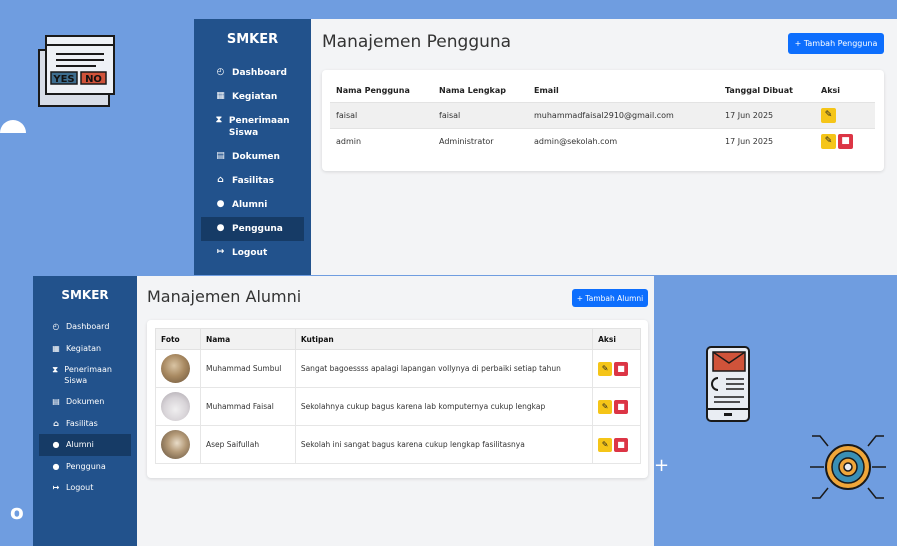 This screenshot has height=546, width=897. What do you see at coordinates (381, 114) in the screenshot?
I see `cell-username: faisal` at bounding box center [381, 114].